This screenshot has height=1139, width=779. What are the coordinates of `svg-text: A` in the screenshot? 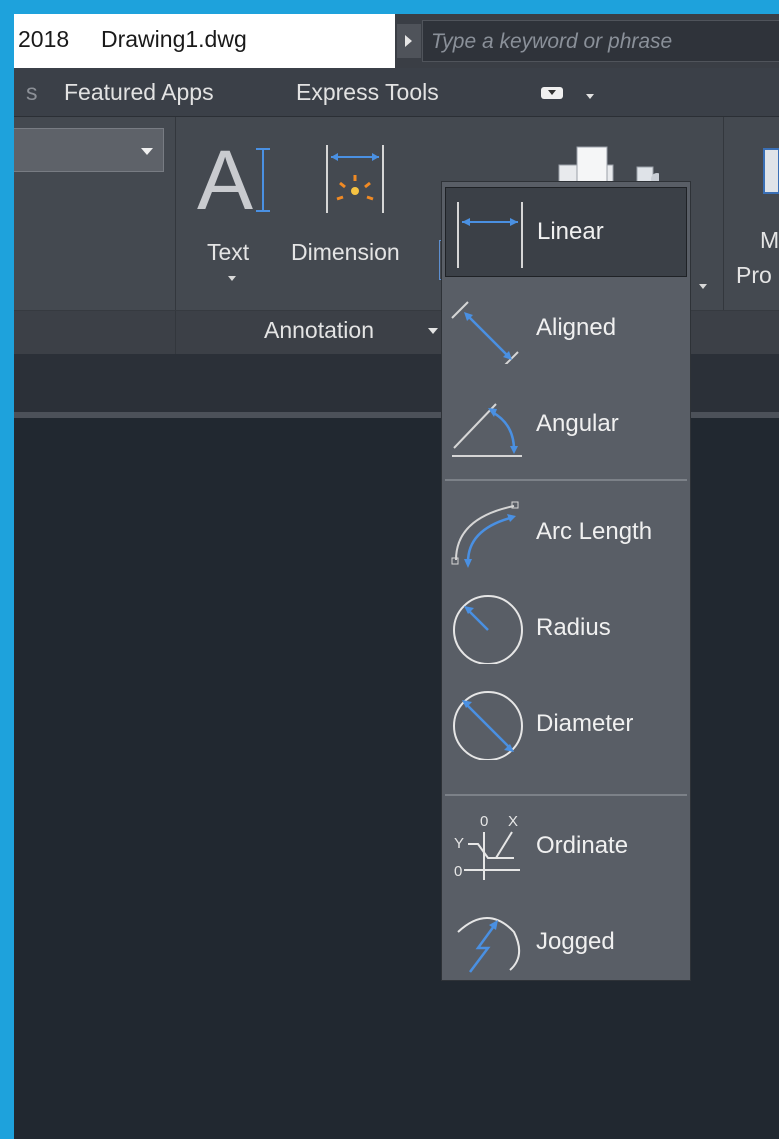 It's located at (225, 181).